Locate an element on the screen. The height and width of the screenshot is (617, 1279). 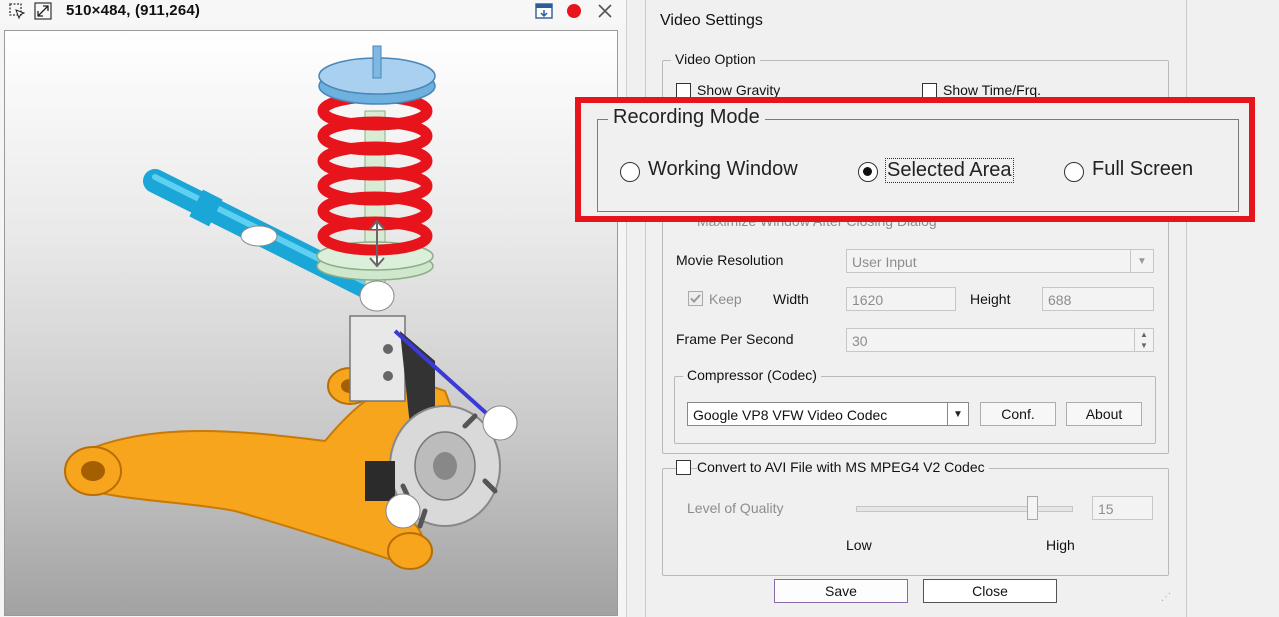
show-time-label: Show Time/Frq. is located at coordinates (992, 90).